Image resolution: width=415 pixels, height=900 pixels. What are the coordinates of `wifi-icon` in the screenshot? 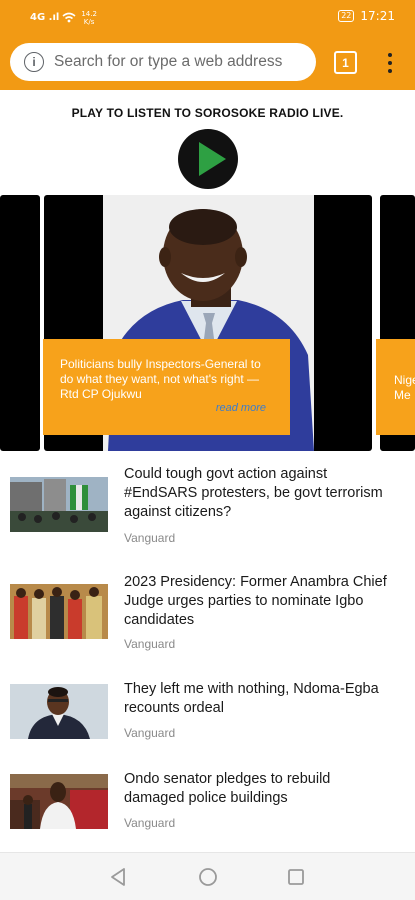 It's located at (69, 17).